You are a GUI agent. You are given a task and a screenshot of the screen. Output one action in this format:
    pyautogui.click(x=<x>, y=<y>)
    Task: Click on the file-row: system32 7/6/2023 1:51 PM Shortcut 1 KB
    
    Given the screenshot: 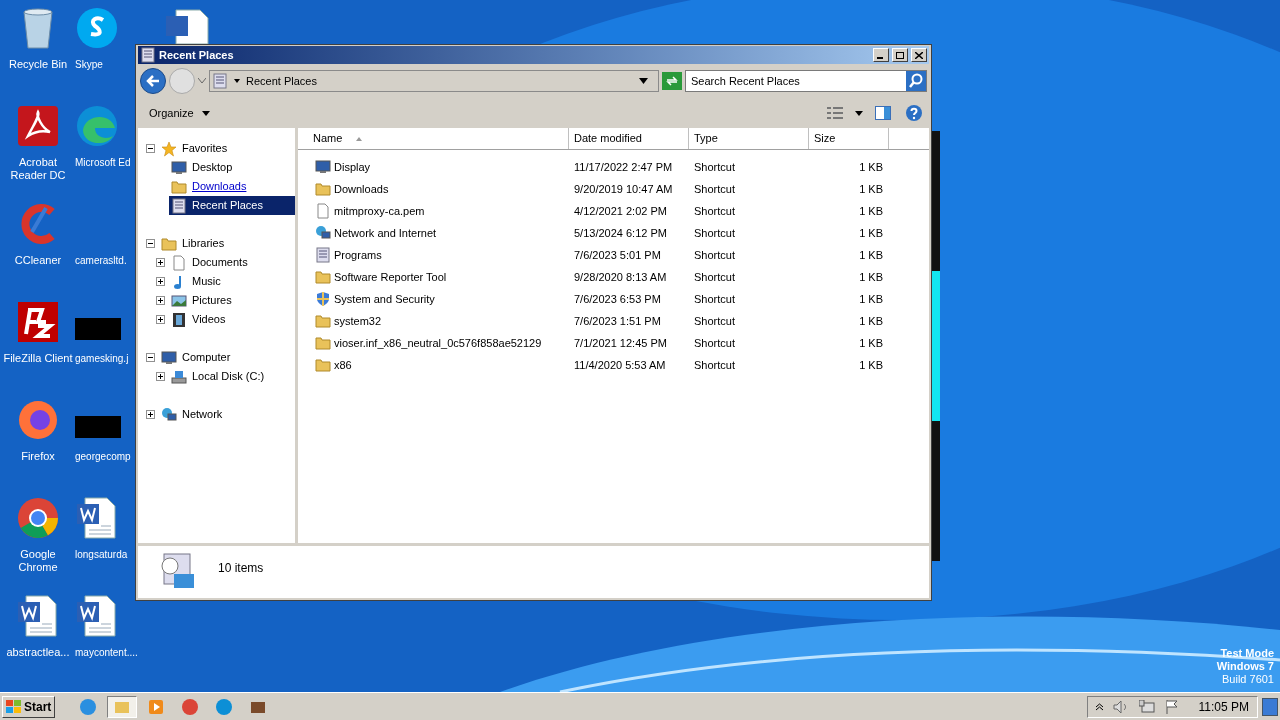 What is the action you would take?
    pyautogui.click(x=613, y=321)
    